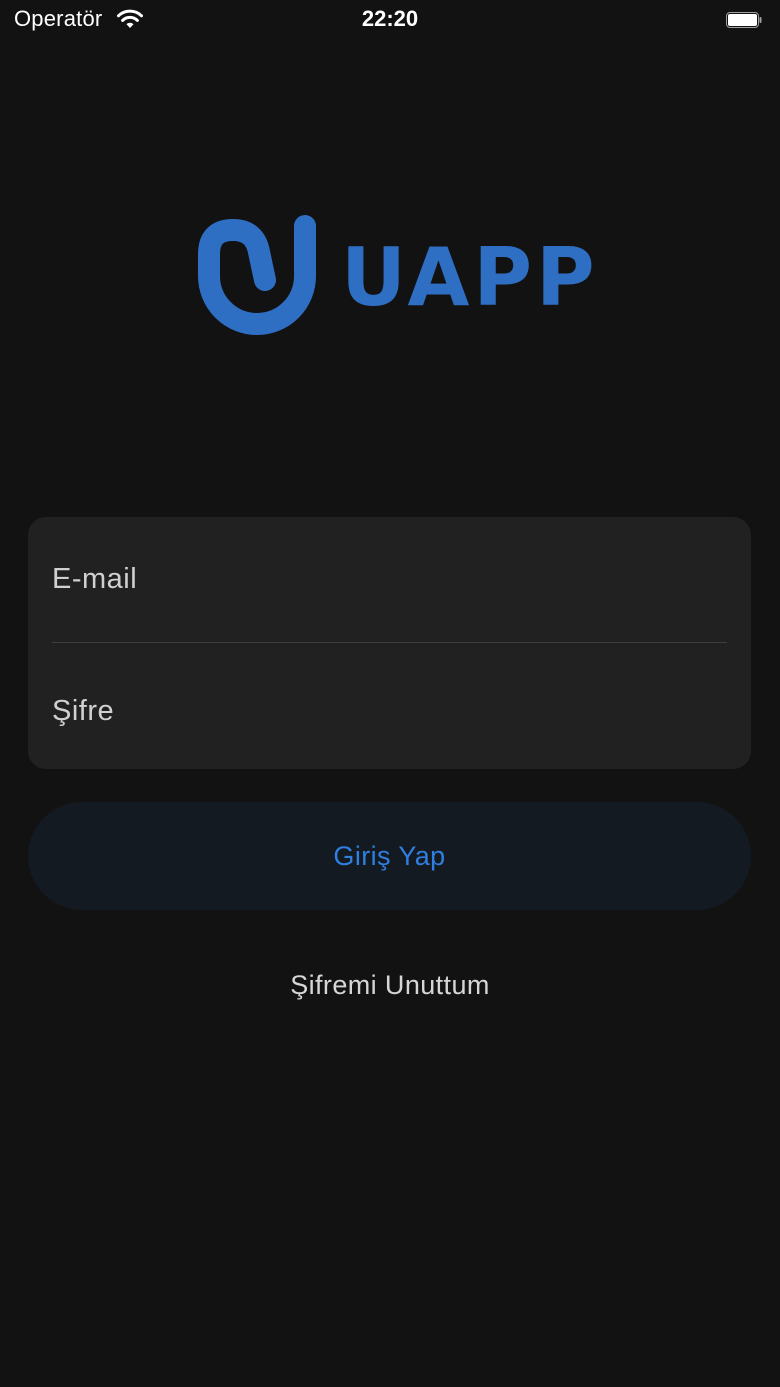 This screenshot has width=780, height=1387. I want to click on status-bar: Operatör 22:20, so click(390, 20).